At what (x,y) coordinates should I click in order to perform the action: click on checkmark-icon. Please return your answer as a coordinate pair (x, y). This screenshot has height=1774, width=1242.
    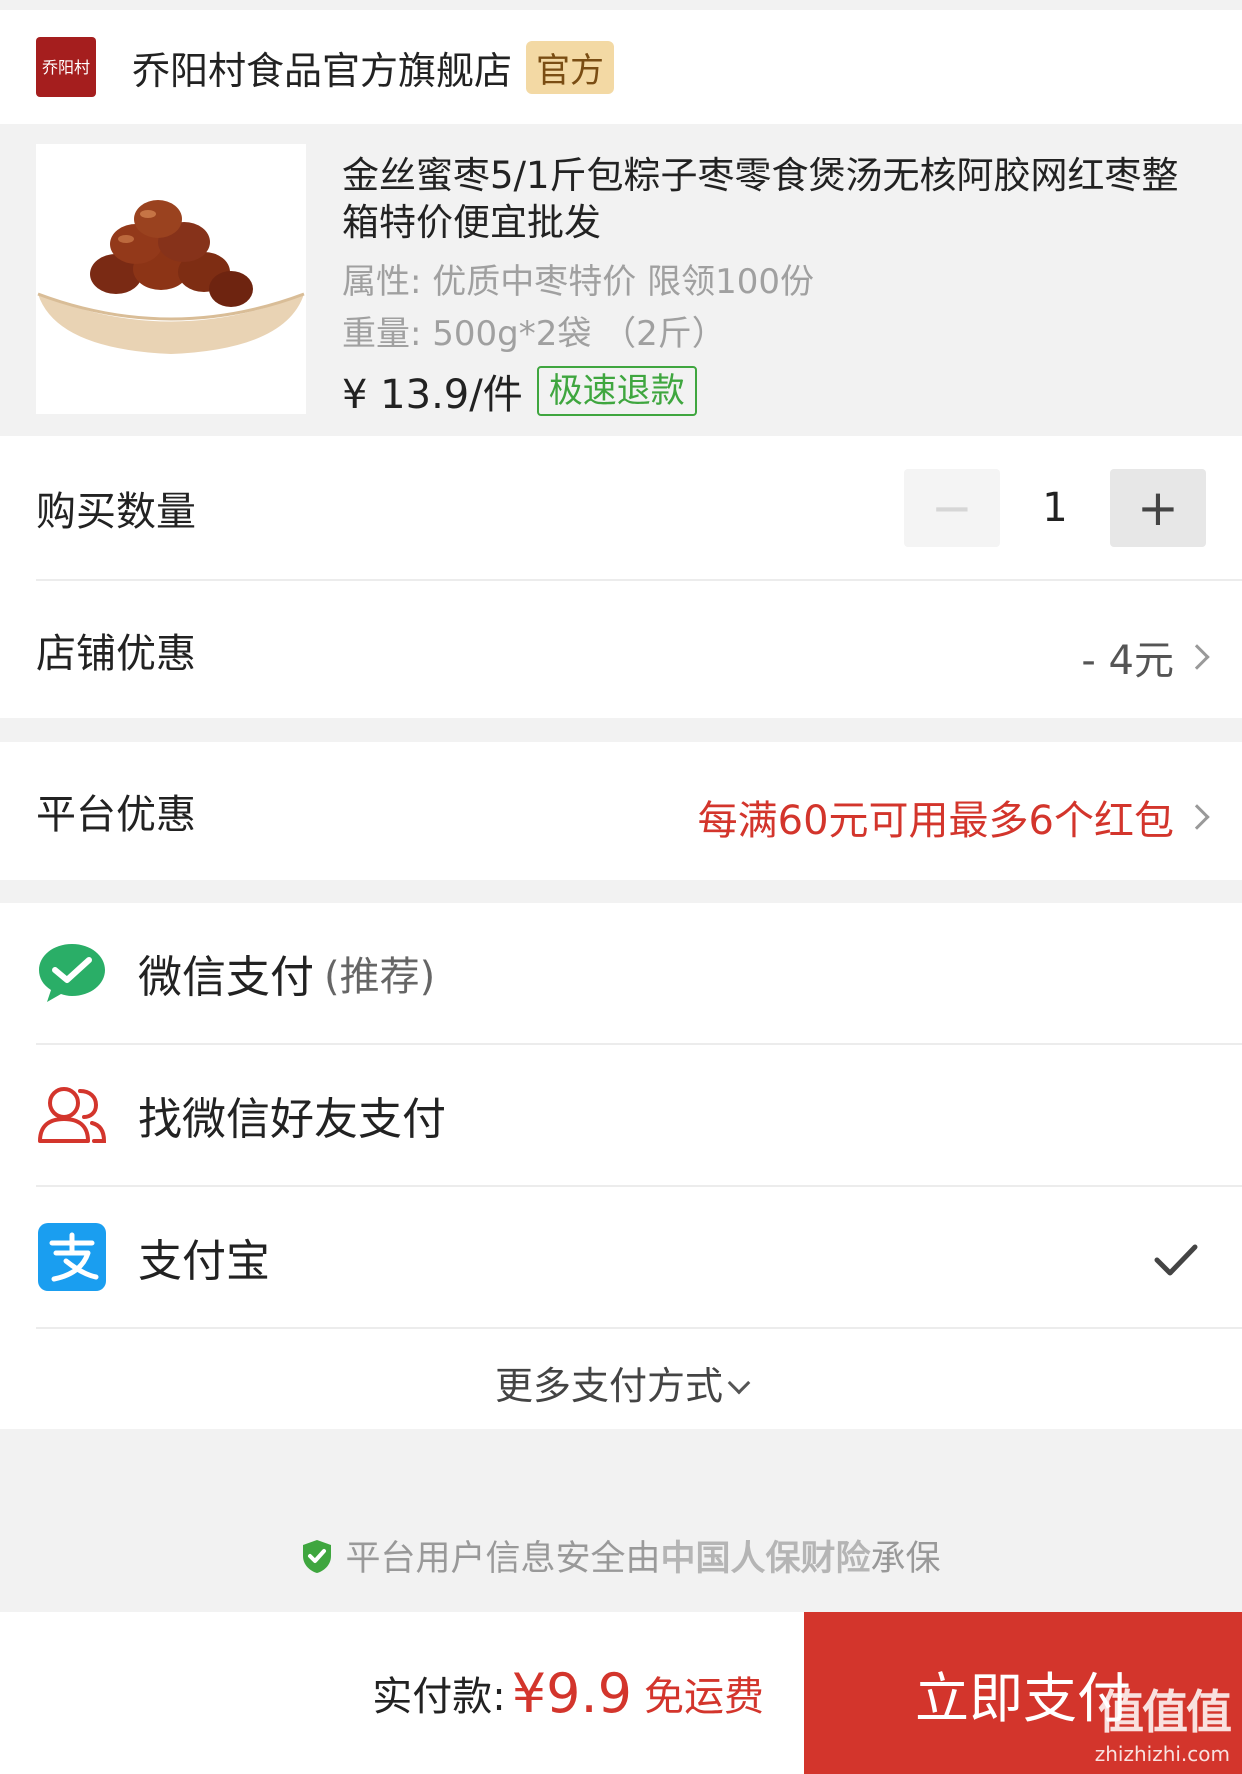
    Looking at the image, I should click on (1176, 1262).